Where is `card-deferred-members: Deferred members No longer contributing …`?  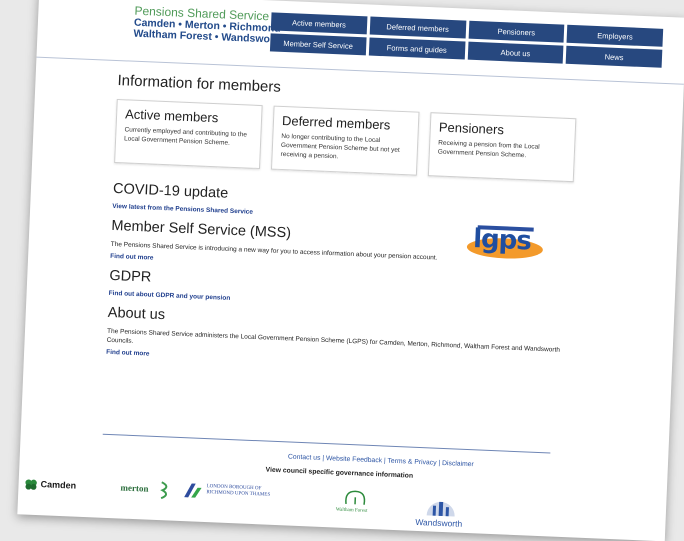
card-deferred-members: Deferred members No longer contributing … is located at coordinates (345, 140).